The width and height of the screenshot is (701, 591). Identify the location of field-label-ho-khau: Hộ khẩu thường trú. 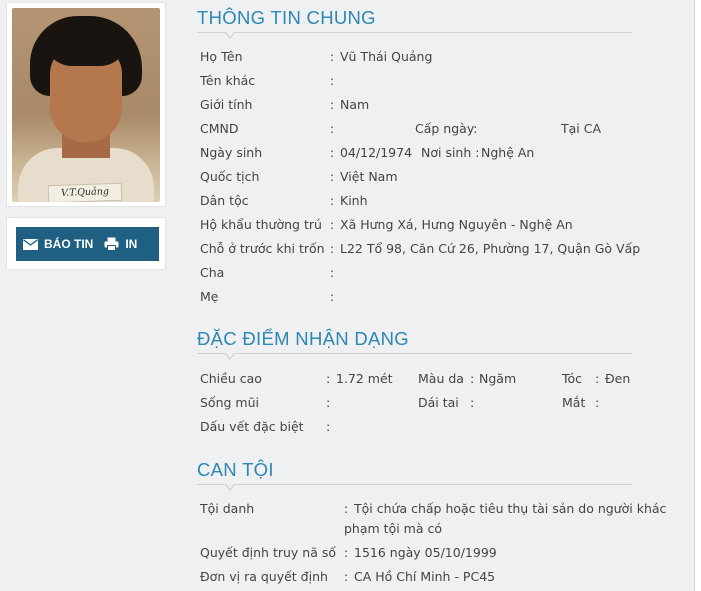
(261, 224).